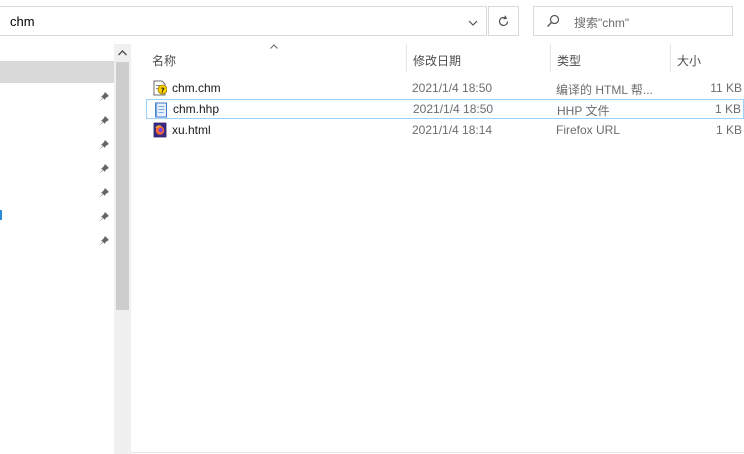 This screenshot has width=744, height=454. Describe the element at coordinates (437, 60) in the screenshot. I see `column-header-date: 修改日期` at that location.